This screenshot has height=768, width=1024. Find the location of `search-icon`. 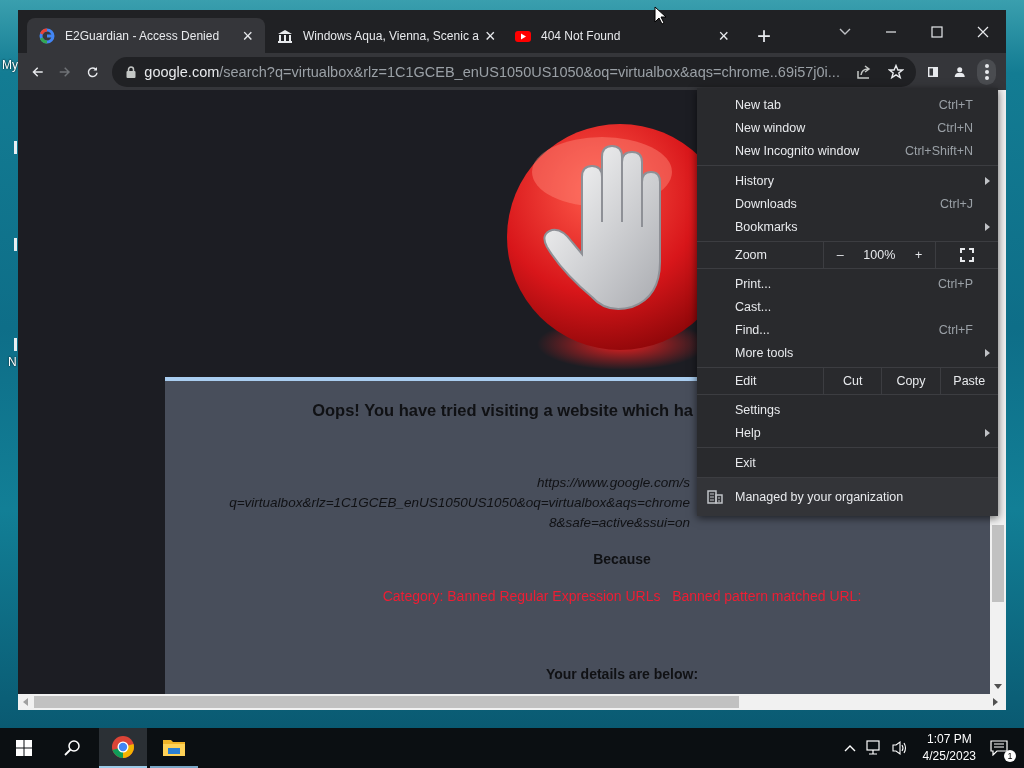

search-icon is located at coordinates (72, 748).